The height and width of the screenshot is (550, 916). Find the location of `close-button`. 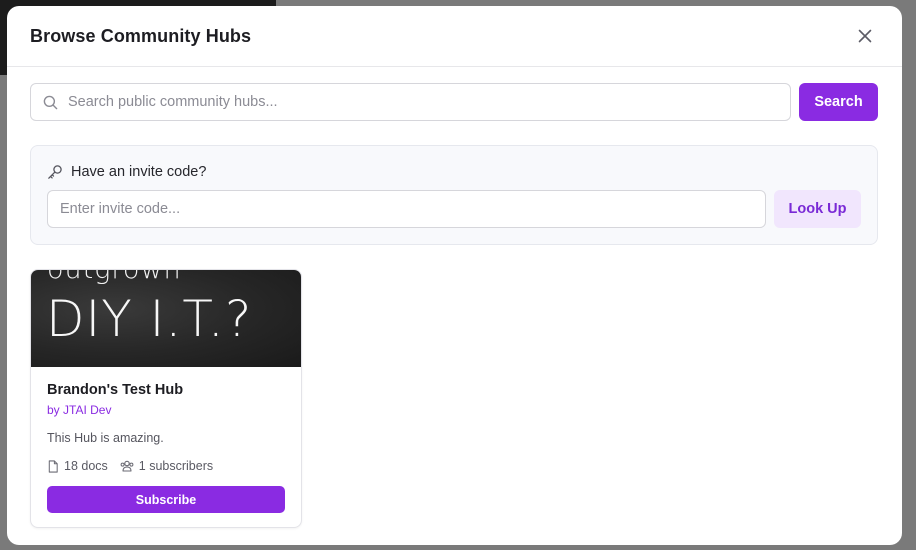

close-button is located at coordinates (865, 36).